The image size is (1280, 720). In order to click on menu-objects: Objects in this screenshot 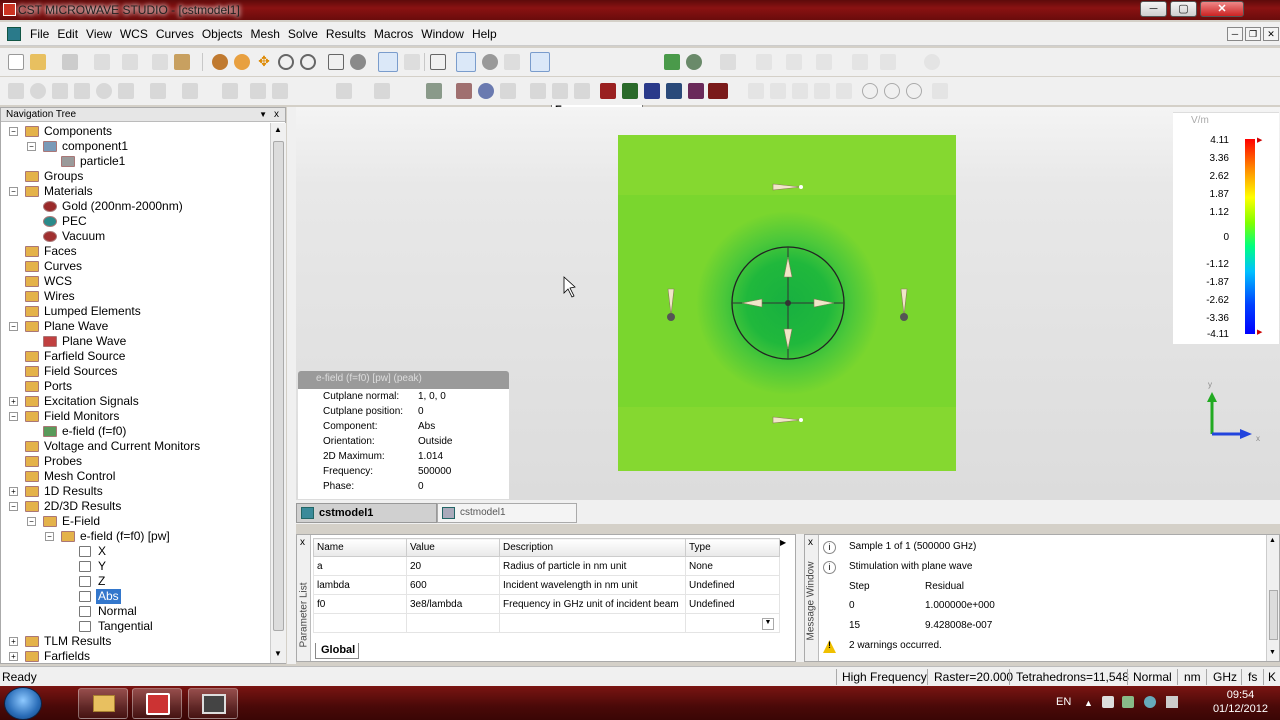, I will do `click(222, 34)`.